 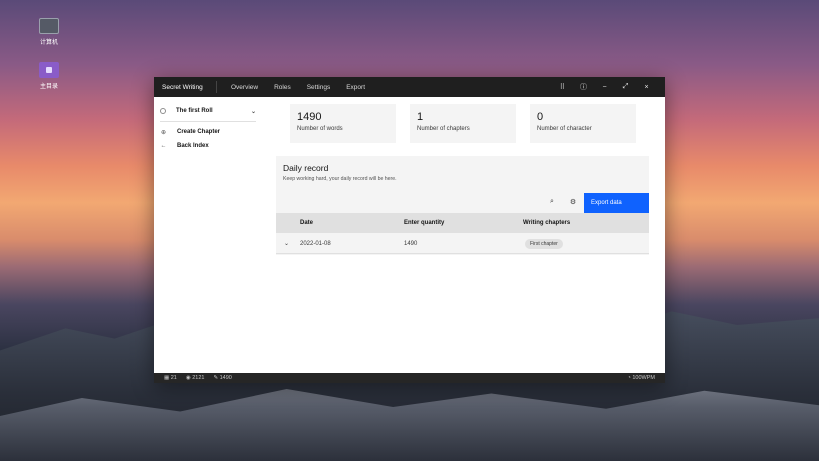 I want to click on sidebar-divider, so click(x=208, y=121).